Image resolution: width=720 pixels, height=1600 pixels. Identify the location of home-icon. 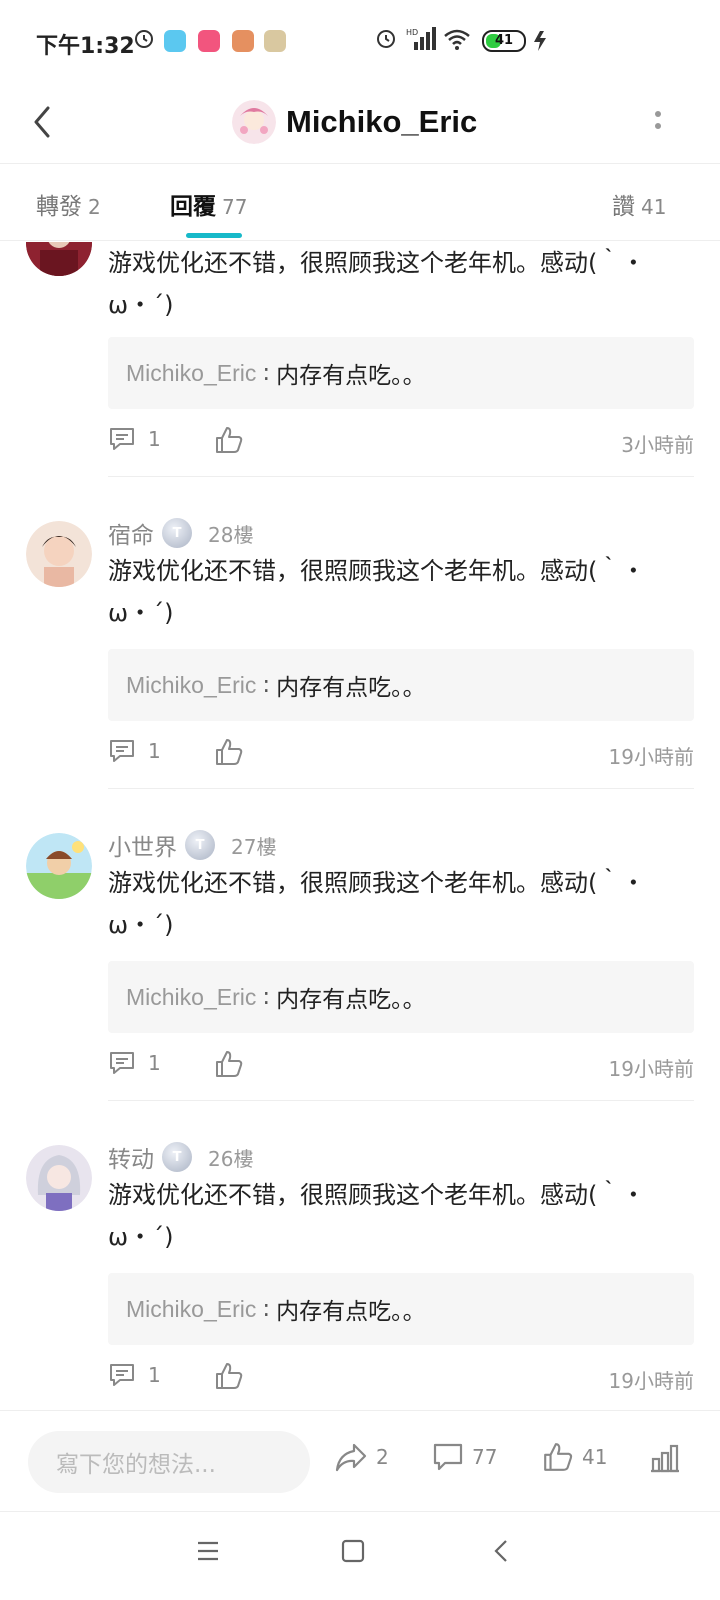
(353, 1551).